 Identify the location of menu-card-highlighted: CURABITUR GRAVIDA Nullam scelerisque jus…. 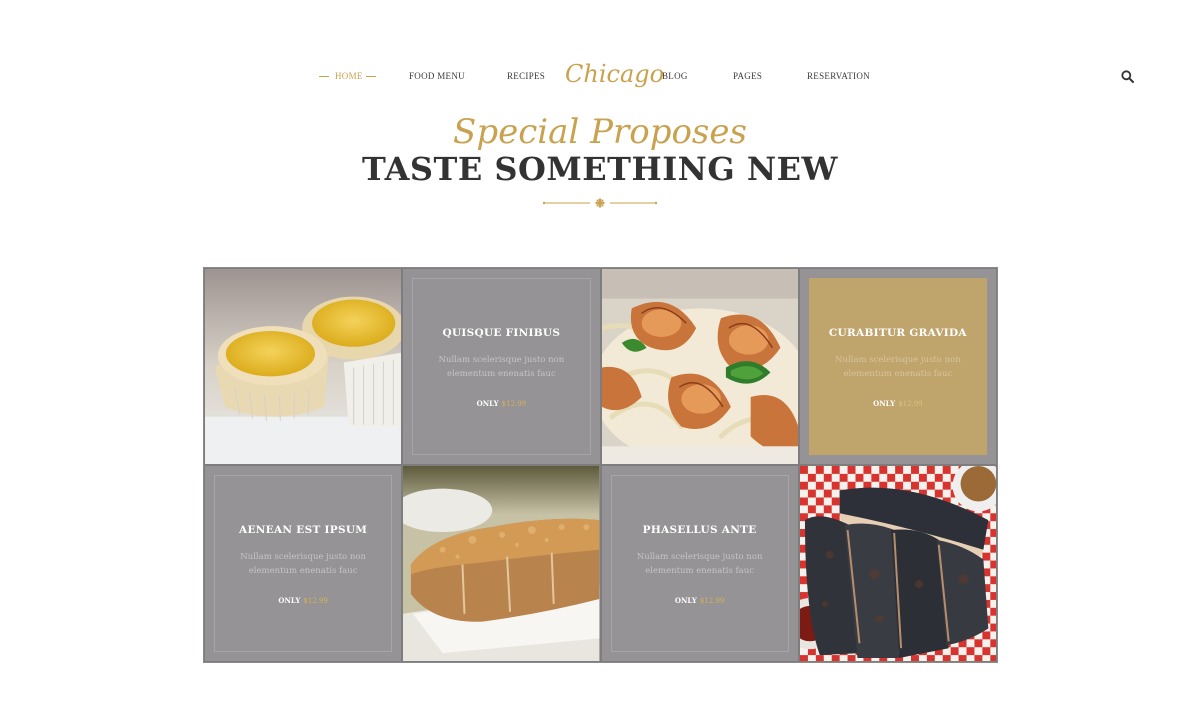
(897, 366).